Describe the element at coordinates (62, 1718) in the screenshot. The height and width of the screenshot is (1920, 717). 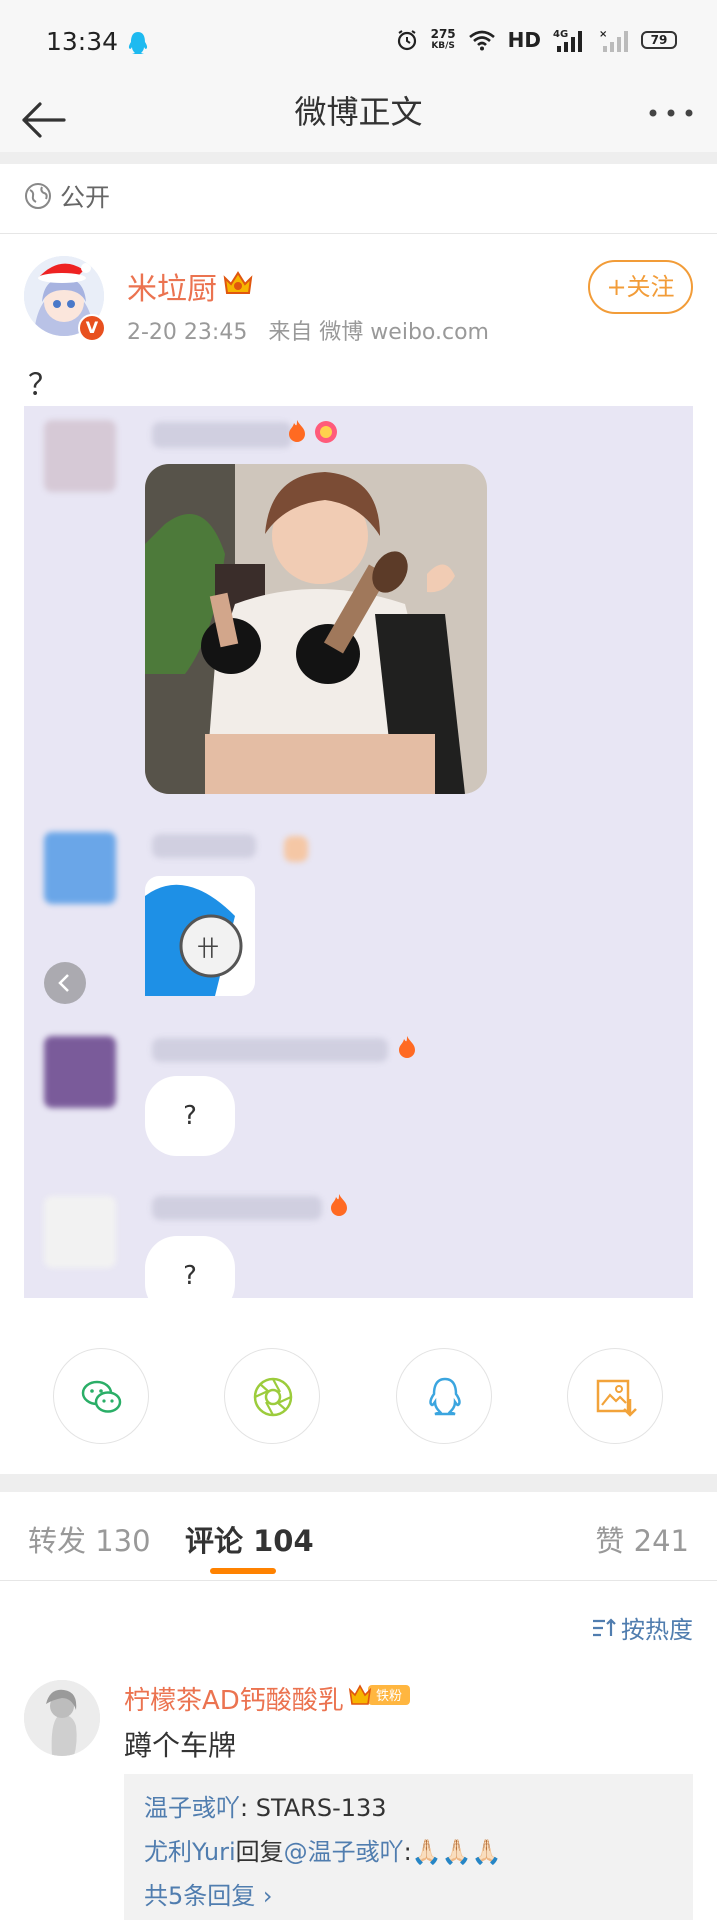
I see `commenter-avatar` at that location.